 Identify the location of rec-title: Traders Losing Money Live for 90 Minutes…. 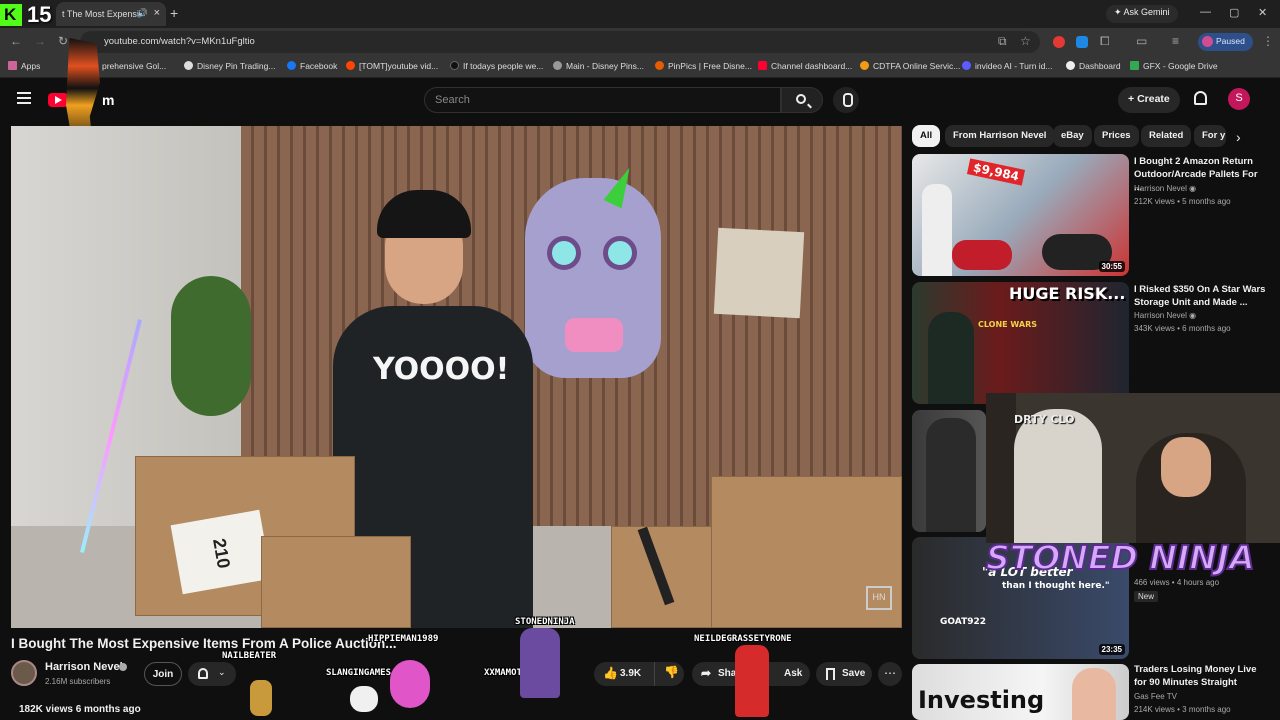
(1200, 676).